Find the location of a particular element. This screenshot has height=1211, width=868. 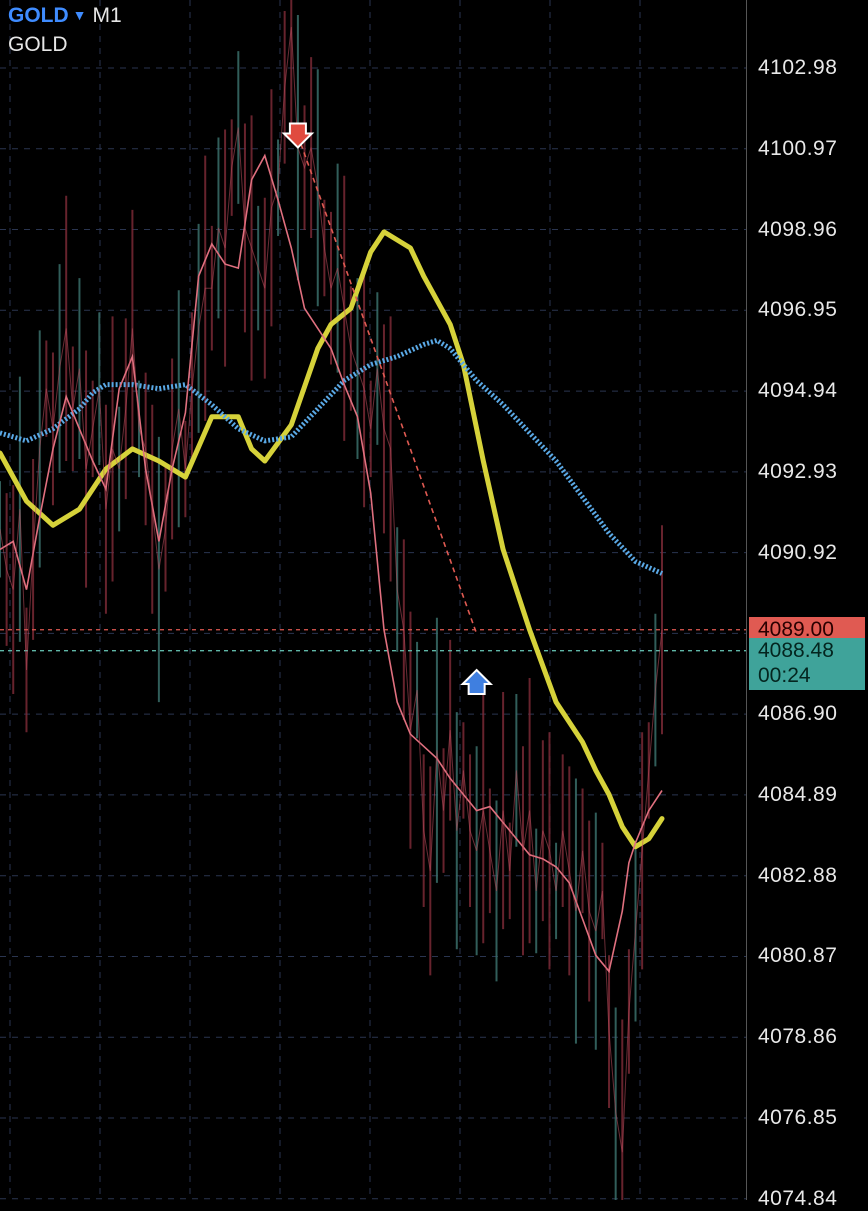

triangle-down-icon: ▼ is located at coordinates (80, 15).